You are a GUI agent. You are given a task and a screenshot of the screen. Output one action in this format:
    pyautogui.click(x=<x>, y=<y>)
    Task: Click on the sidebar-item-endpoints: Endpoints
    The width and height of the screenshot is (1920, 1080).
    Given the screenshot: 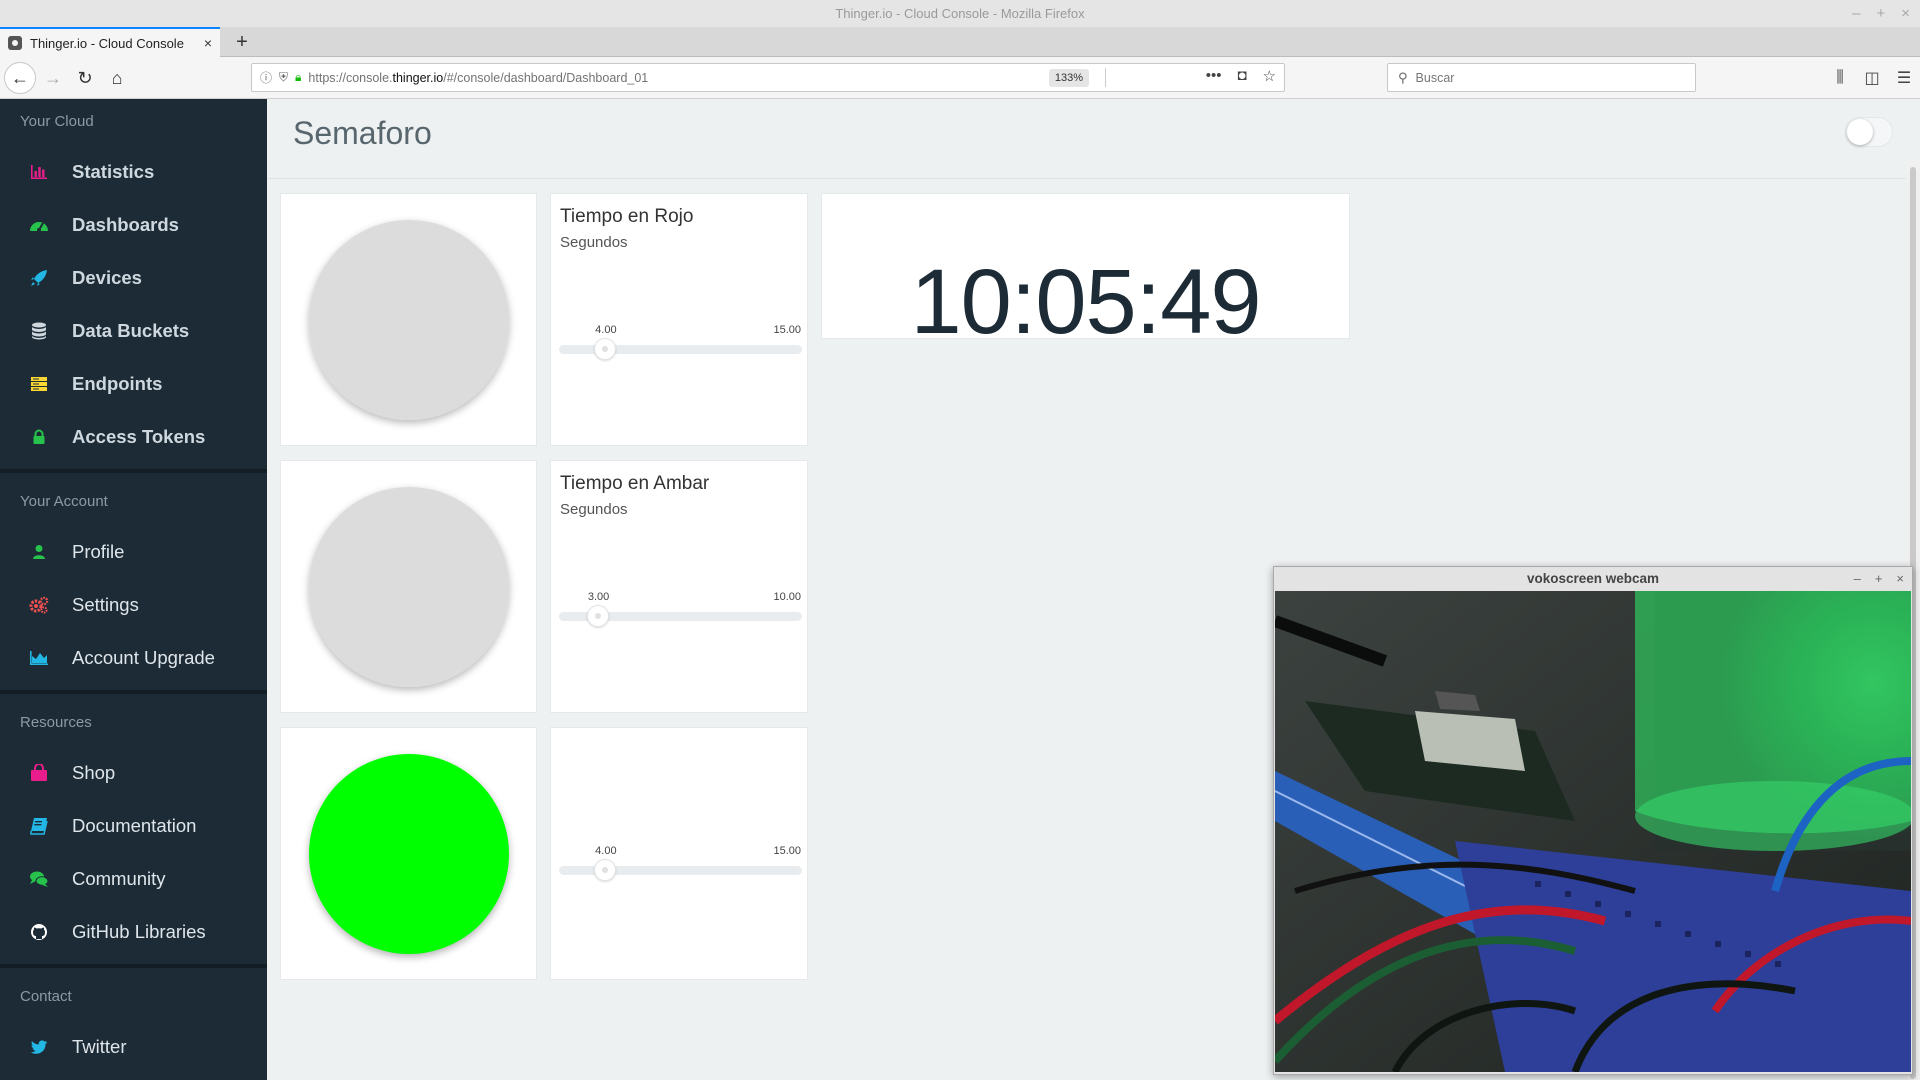 What is the action you would take?
    pyautogui.click(x=133, y=383)
    